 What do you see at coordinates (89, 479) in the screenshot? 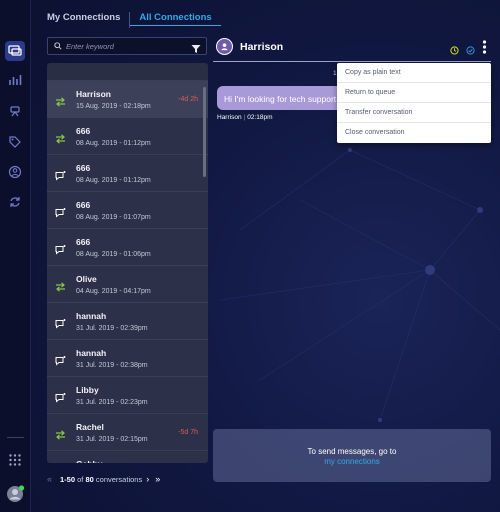
I see `total-count: 80` at bounding box center [89, 479].